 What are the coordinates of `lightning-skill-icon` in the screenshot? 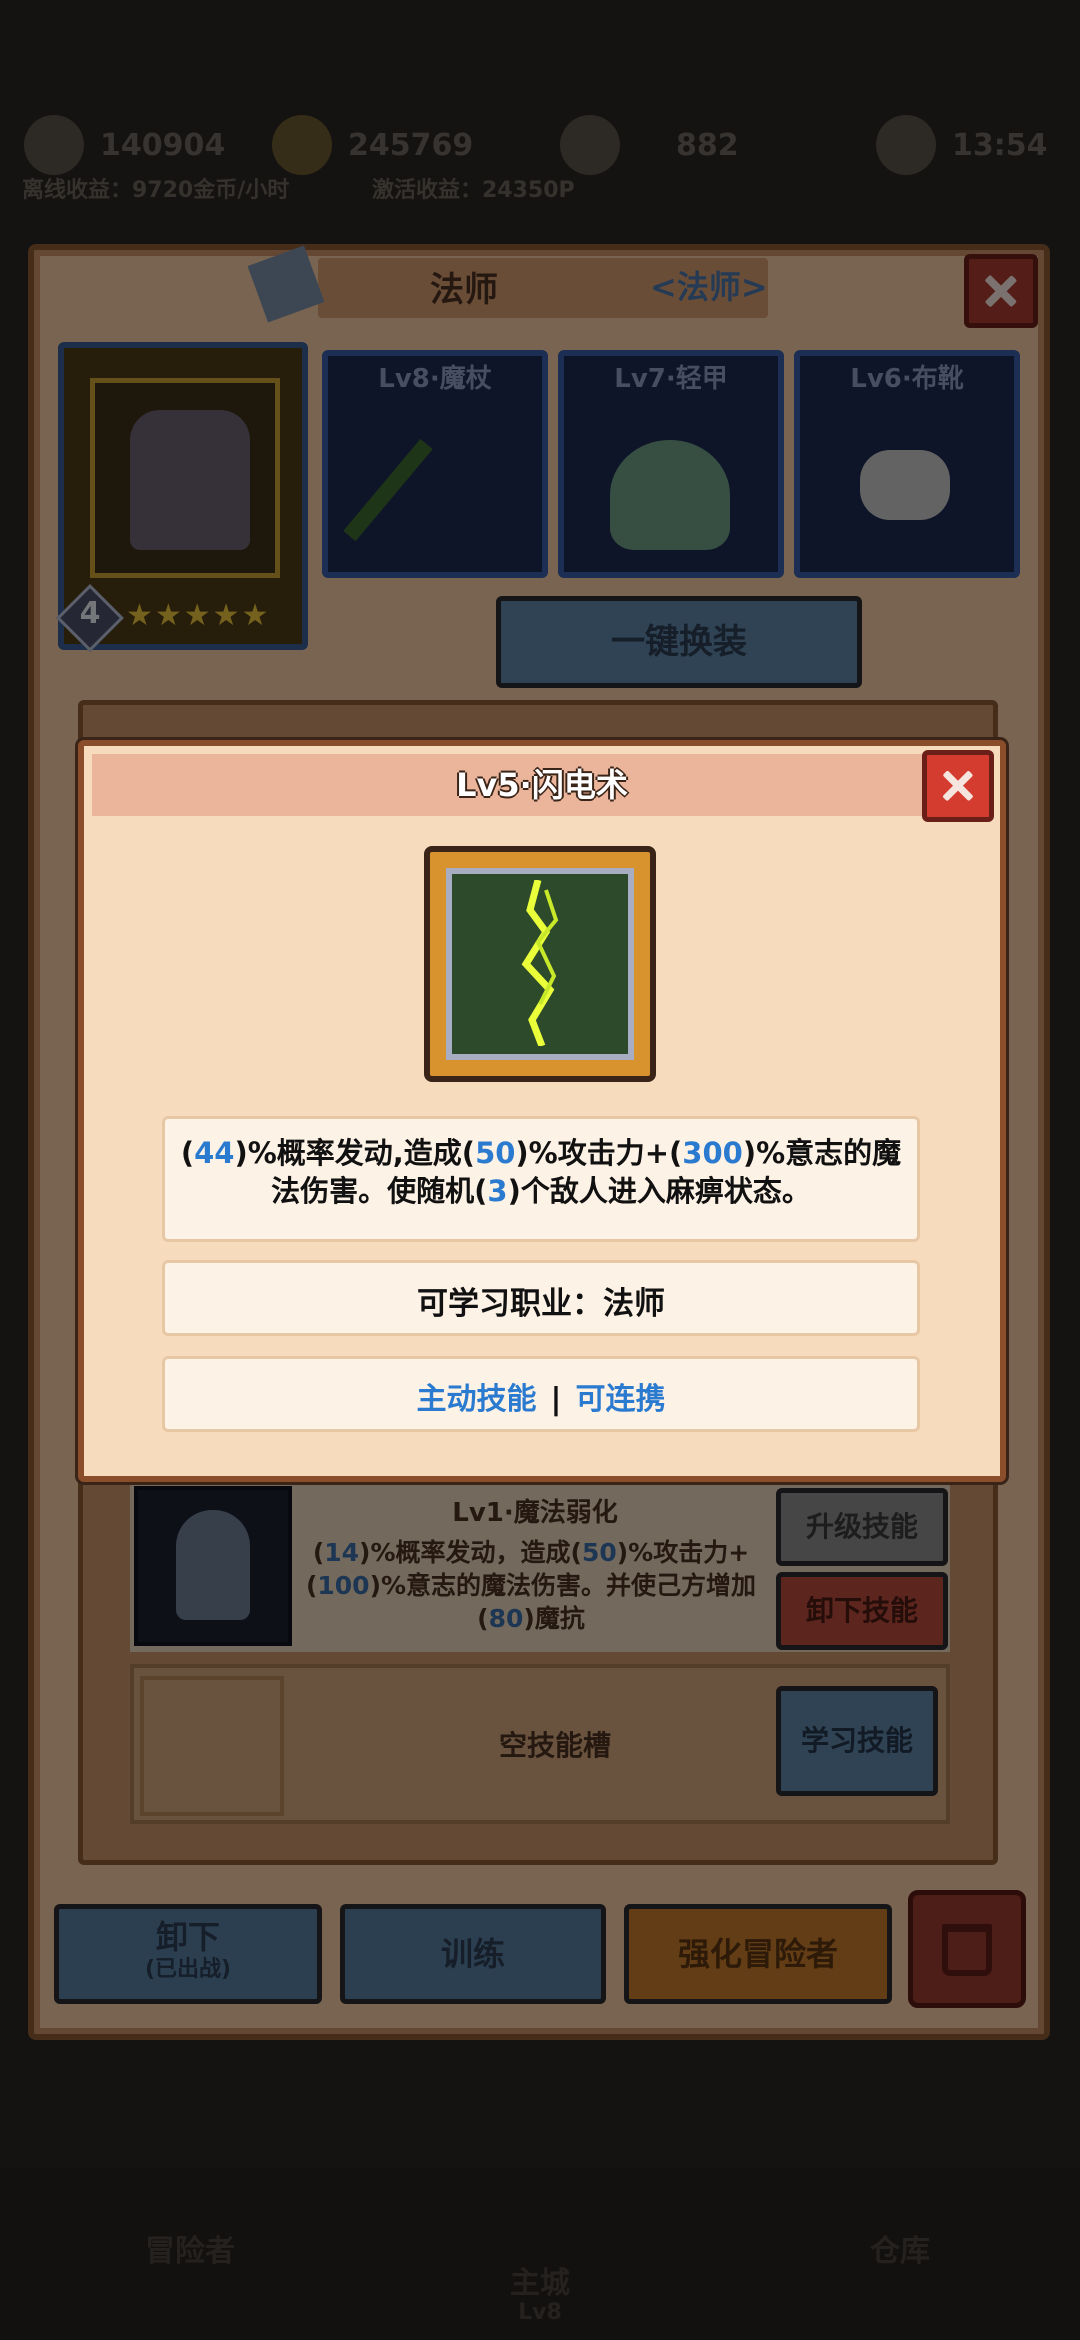 It's located at (540, 963).